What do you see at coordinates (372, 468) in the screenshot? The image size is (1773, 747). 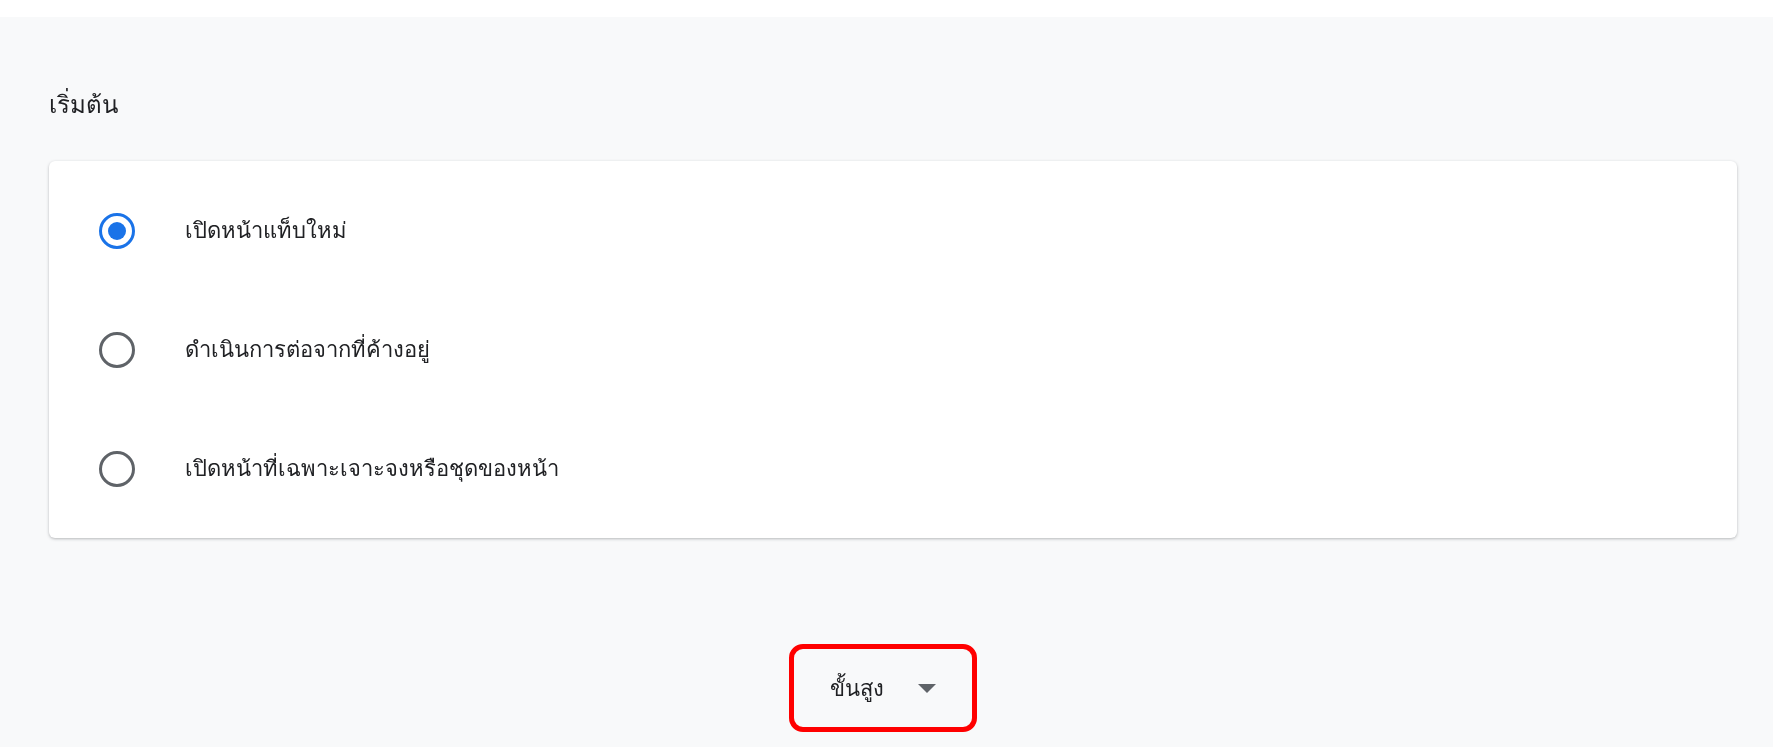 I see `option-label: เปิดหน้าที่เฉพาะเจาะจงหรือชุดของหน้า` at bounding box center [372, 468].